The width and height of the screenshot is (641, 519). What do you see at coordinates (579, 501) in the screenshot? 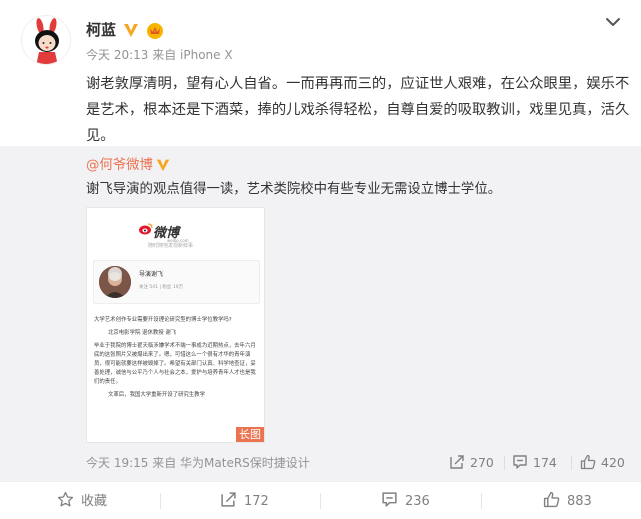
I see `like-count: 883` at bounding box center [579, 501].